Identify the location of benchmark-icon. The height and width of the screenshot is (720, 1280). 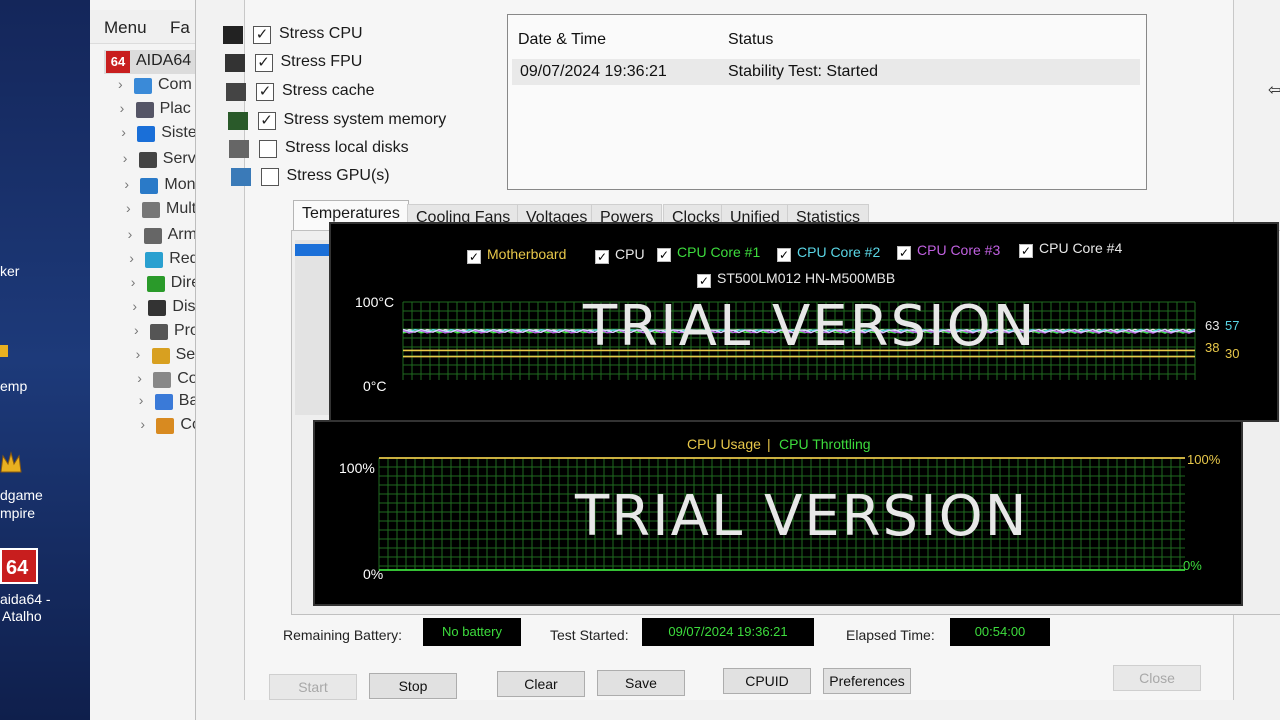
(165, 426).